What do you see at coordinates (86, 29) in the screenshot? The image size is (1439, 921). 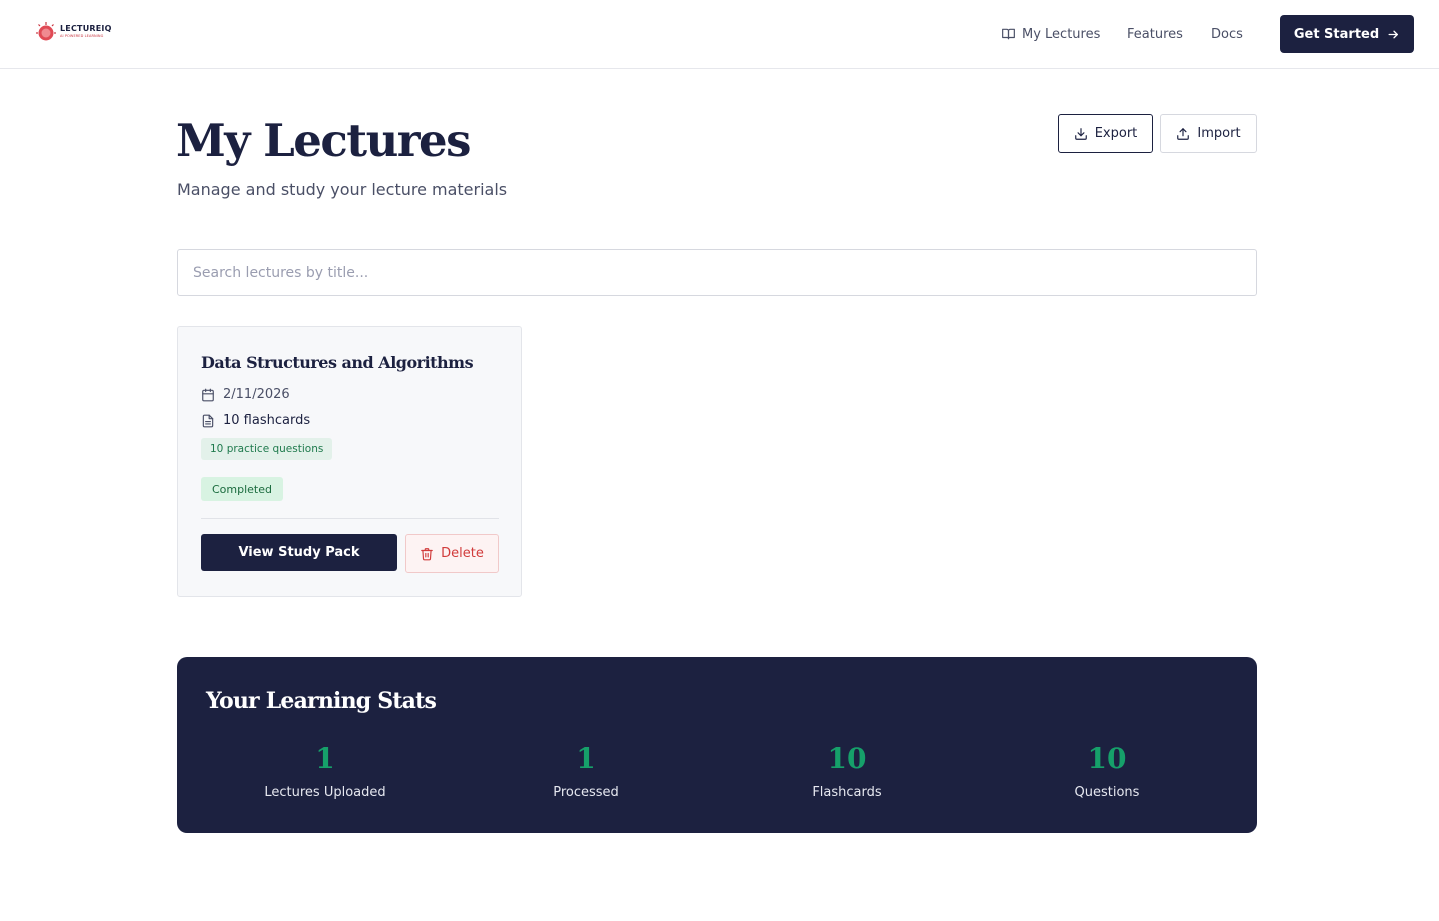 I see `logo-name: LECTUREIQ` at bounding box center [86, 29].